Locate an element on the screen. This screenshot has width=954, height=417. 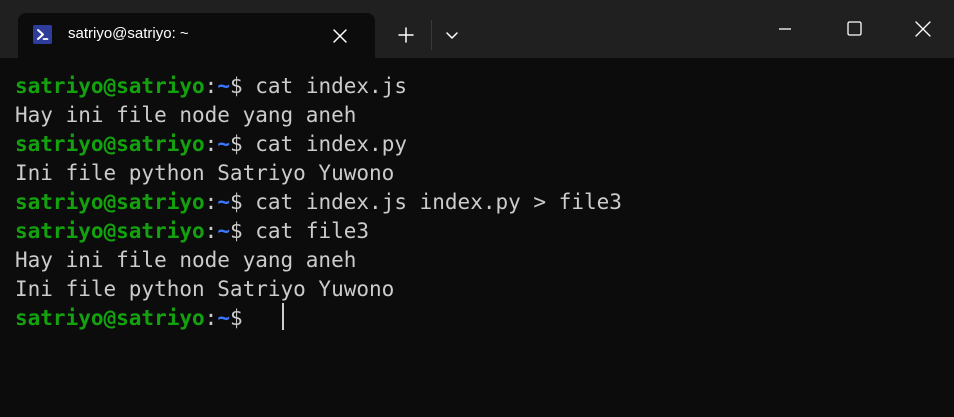
maximize-icon is located at coordinates (854, 28).